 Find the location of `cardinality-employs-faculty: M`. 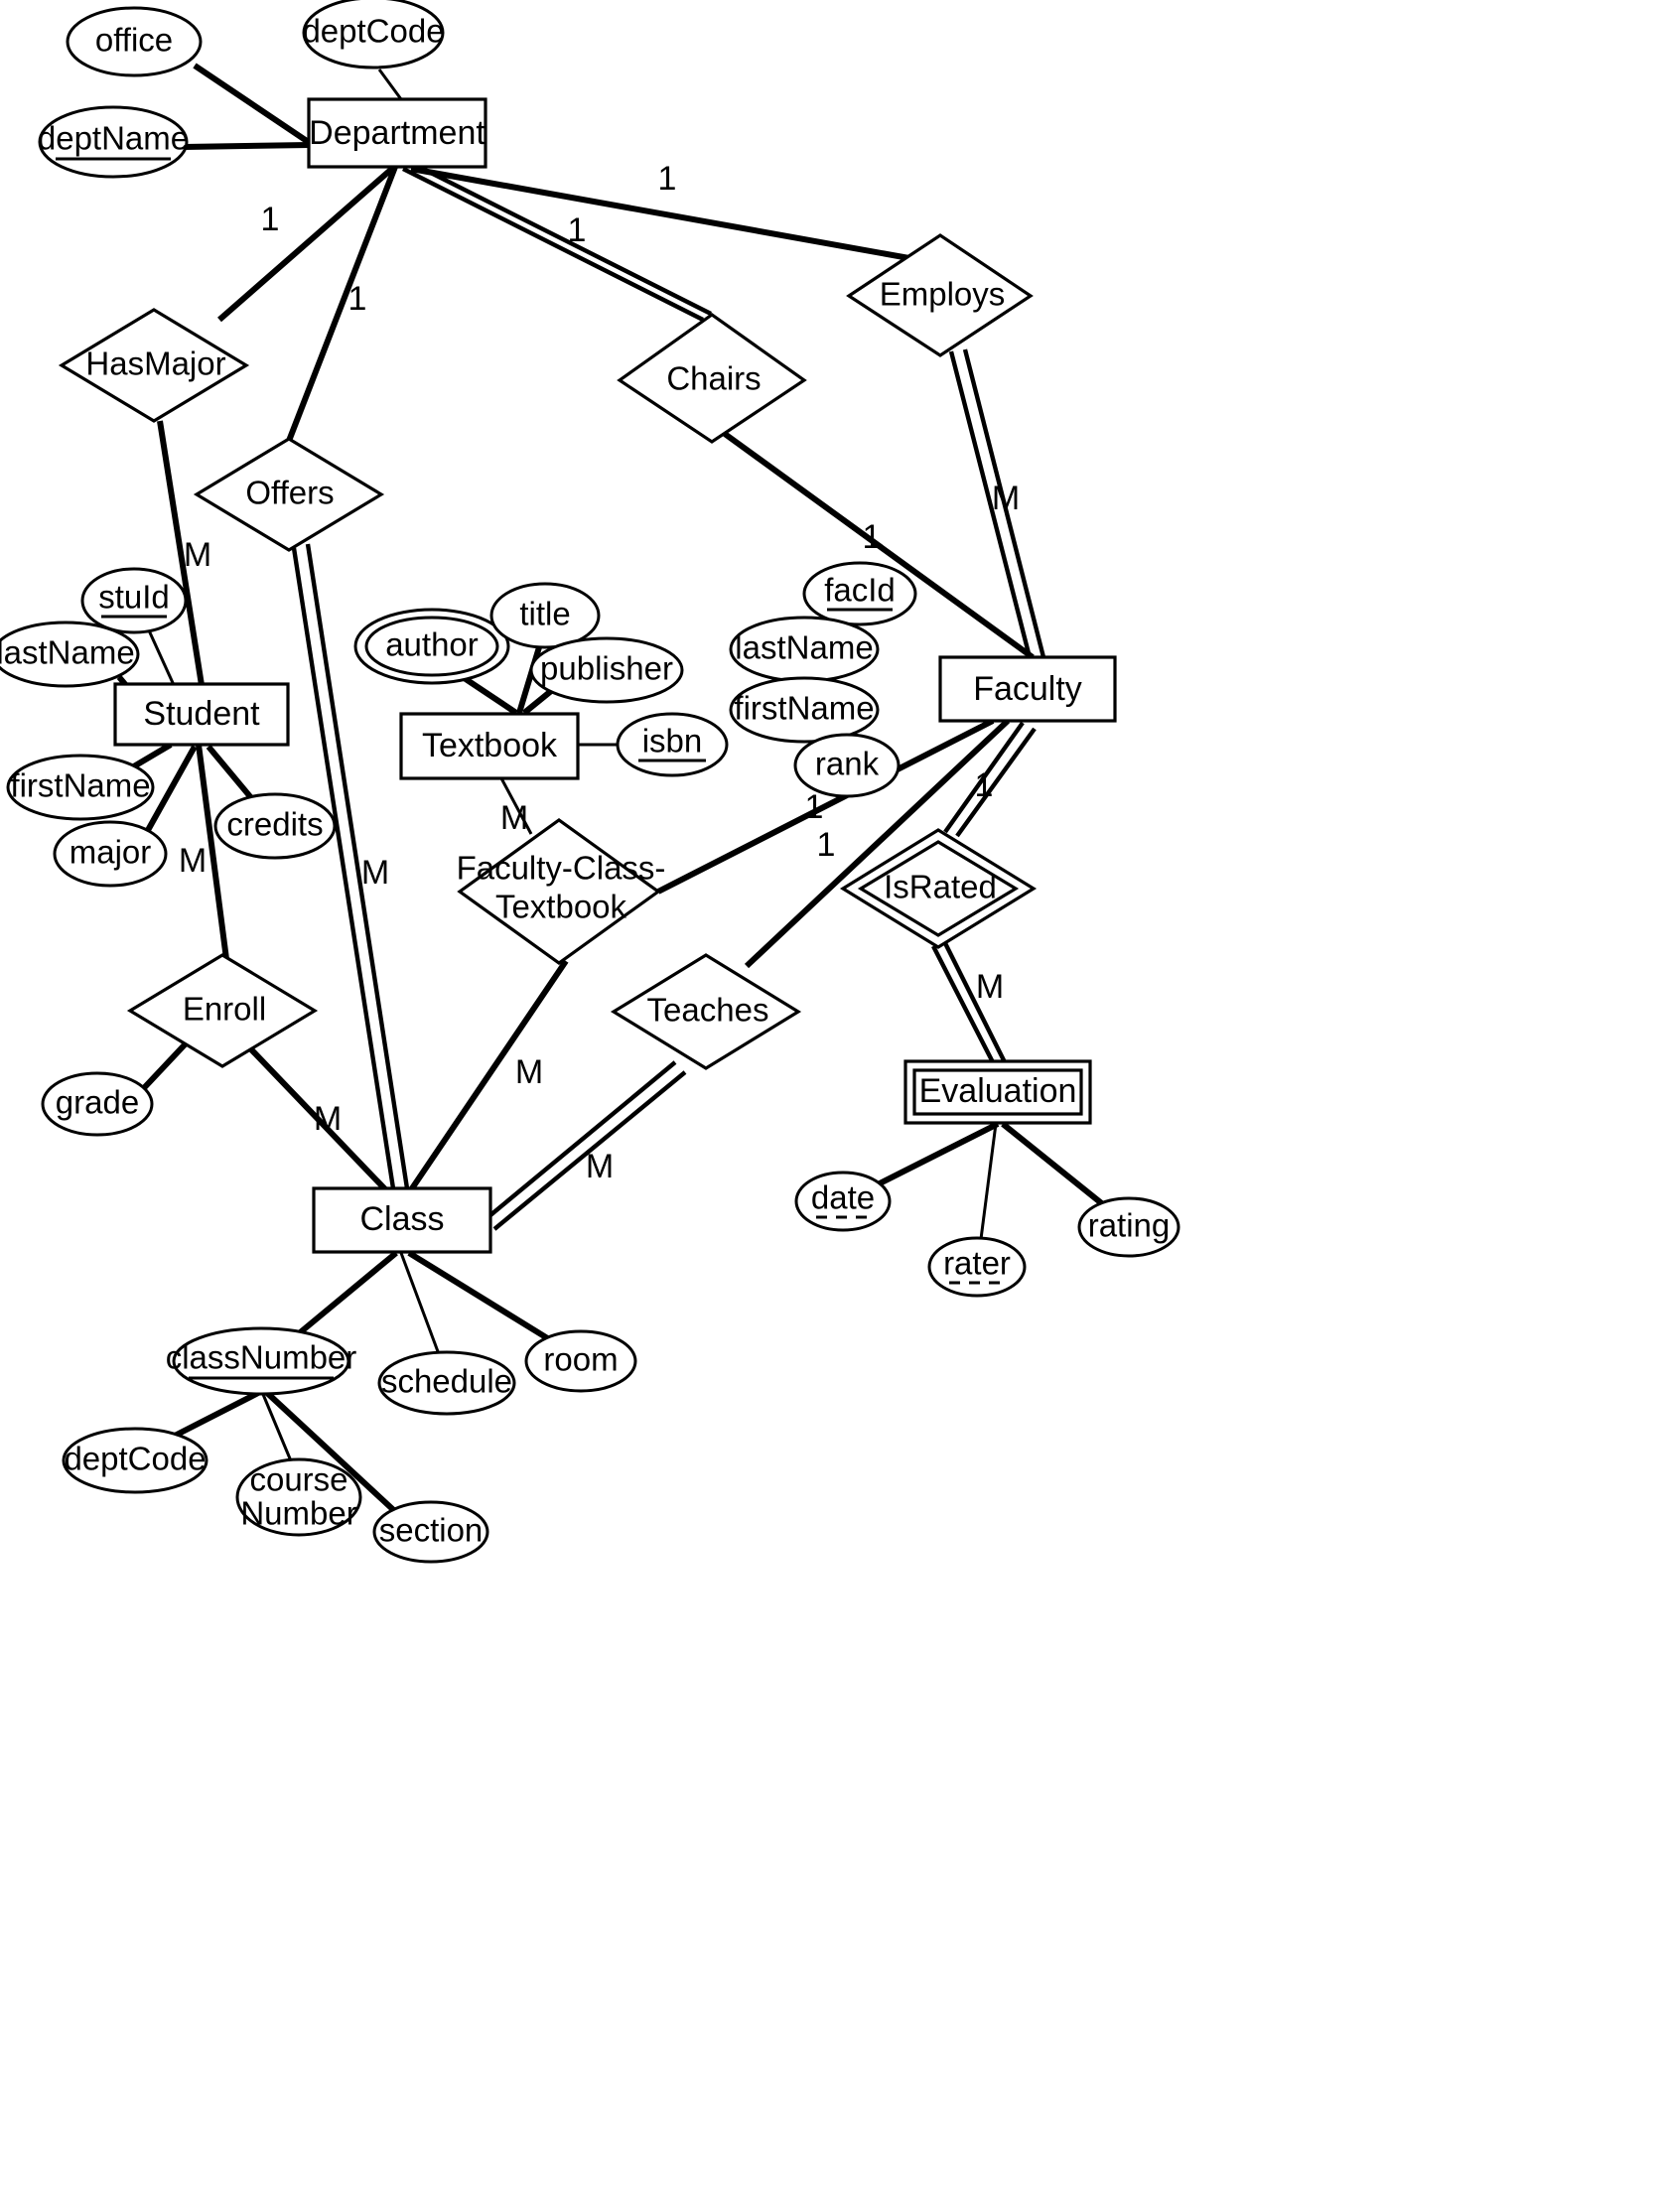

cardinality-employs-faculty: M is located at coordinates (1006, 498).